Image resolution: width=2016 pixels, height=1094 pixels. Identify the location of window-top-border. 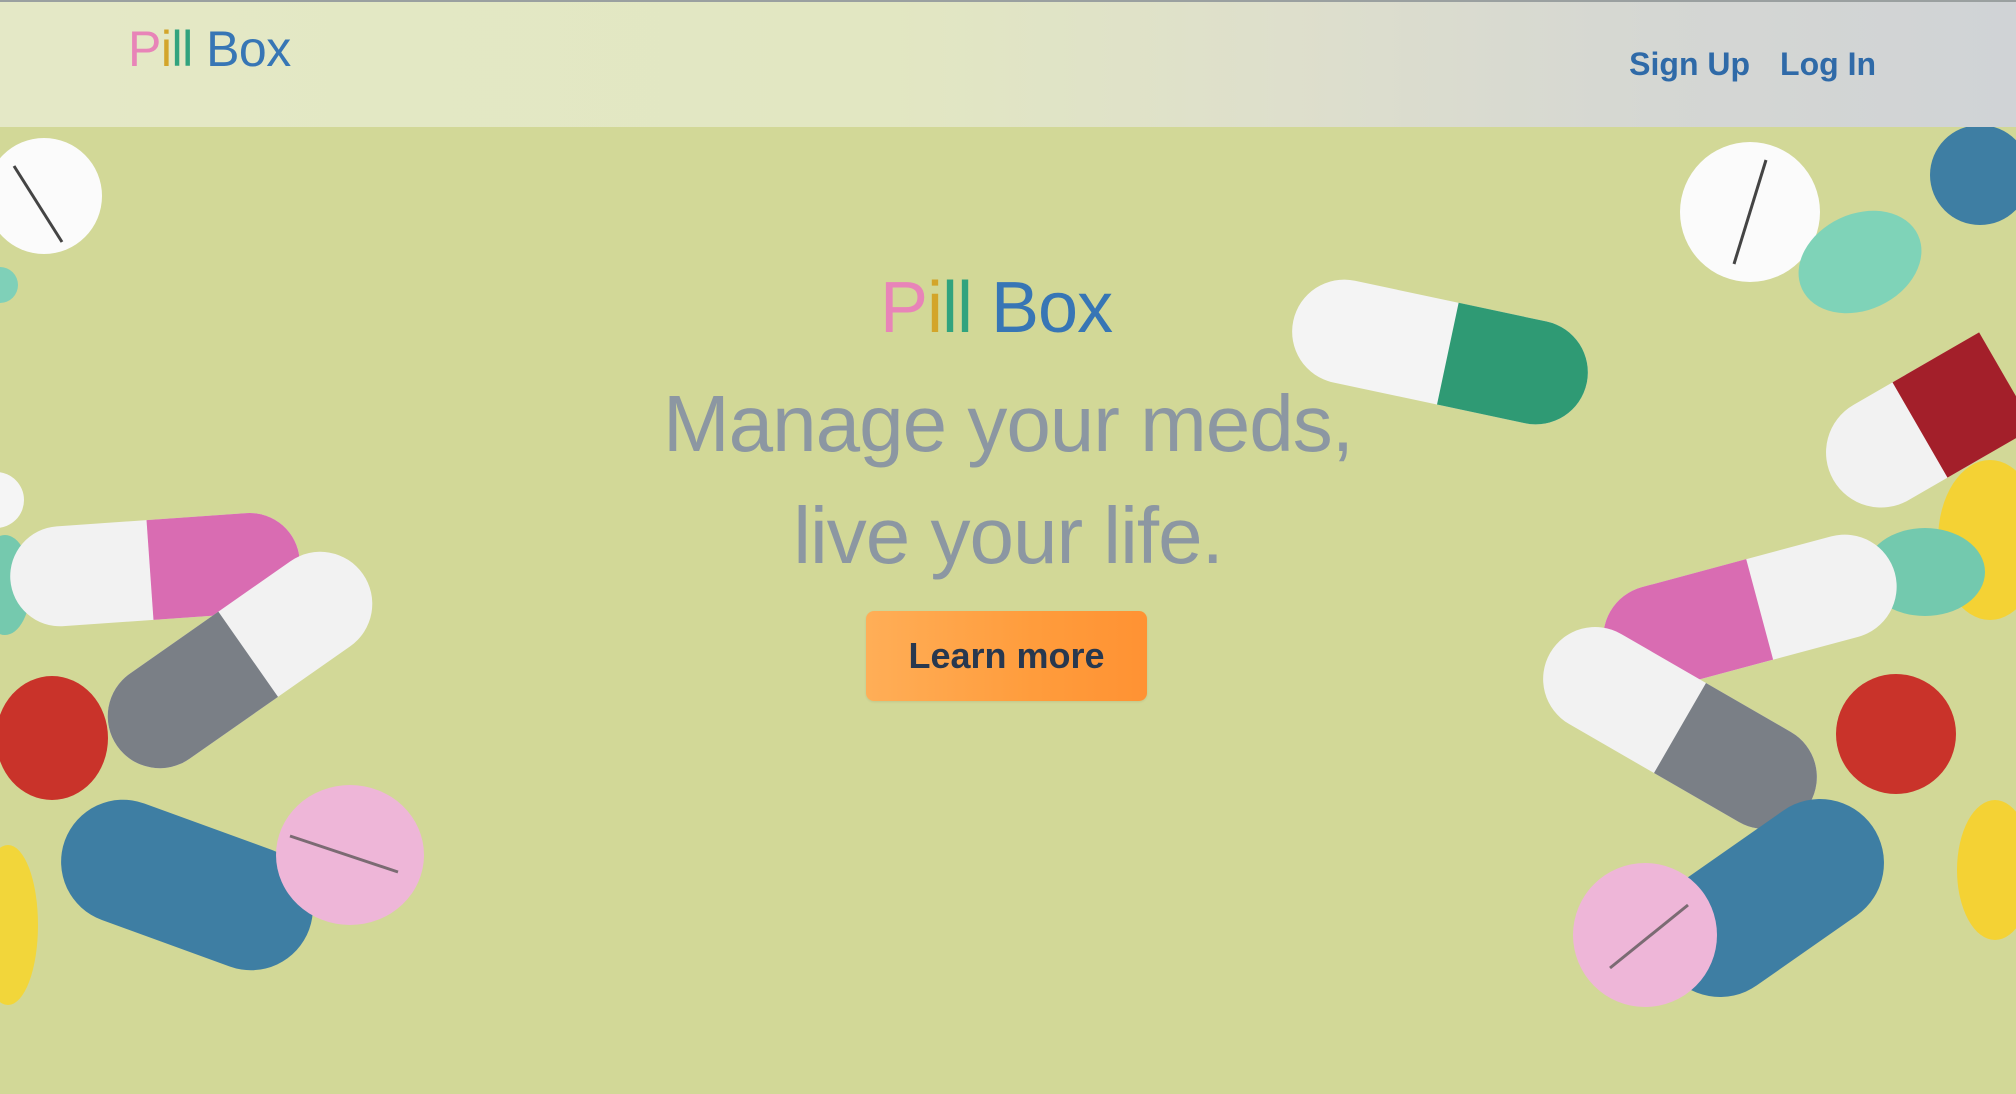
(1008, 1).